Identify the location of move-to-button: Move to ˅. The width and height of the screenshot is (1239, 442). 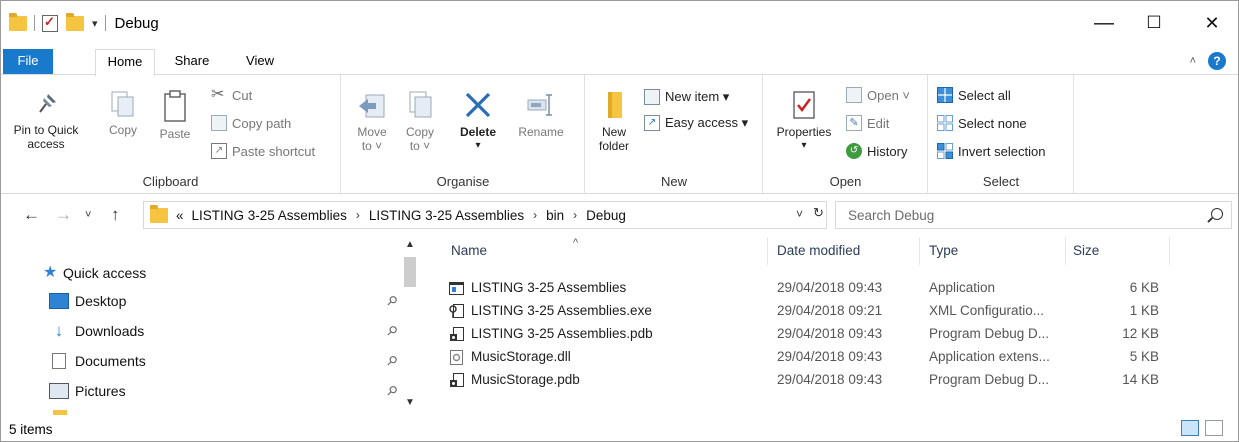
(372, 121).